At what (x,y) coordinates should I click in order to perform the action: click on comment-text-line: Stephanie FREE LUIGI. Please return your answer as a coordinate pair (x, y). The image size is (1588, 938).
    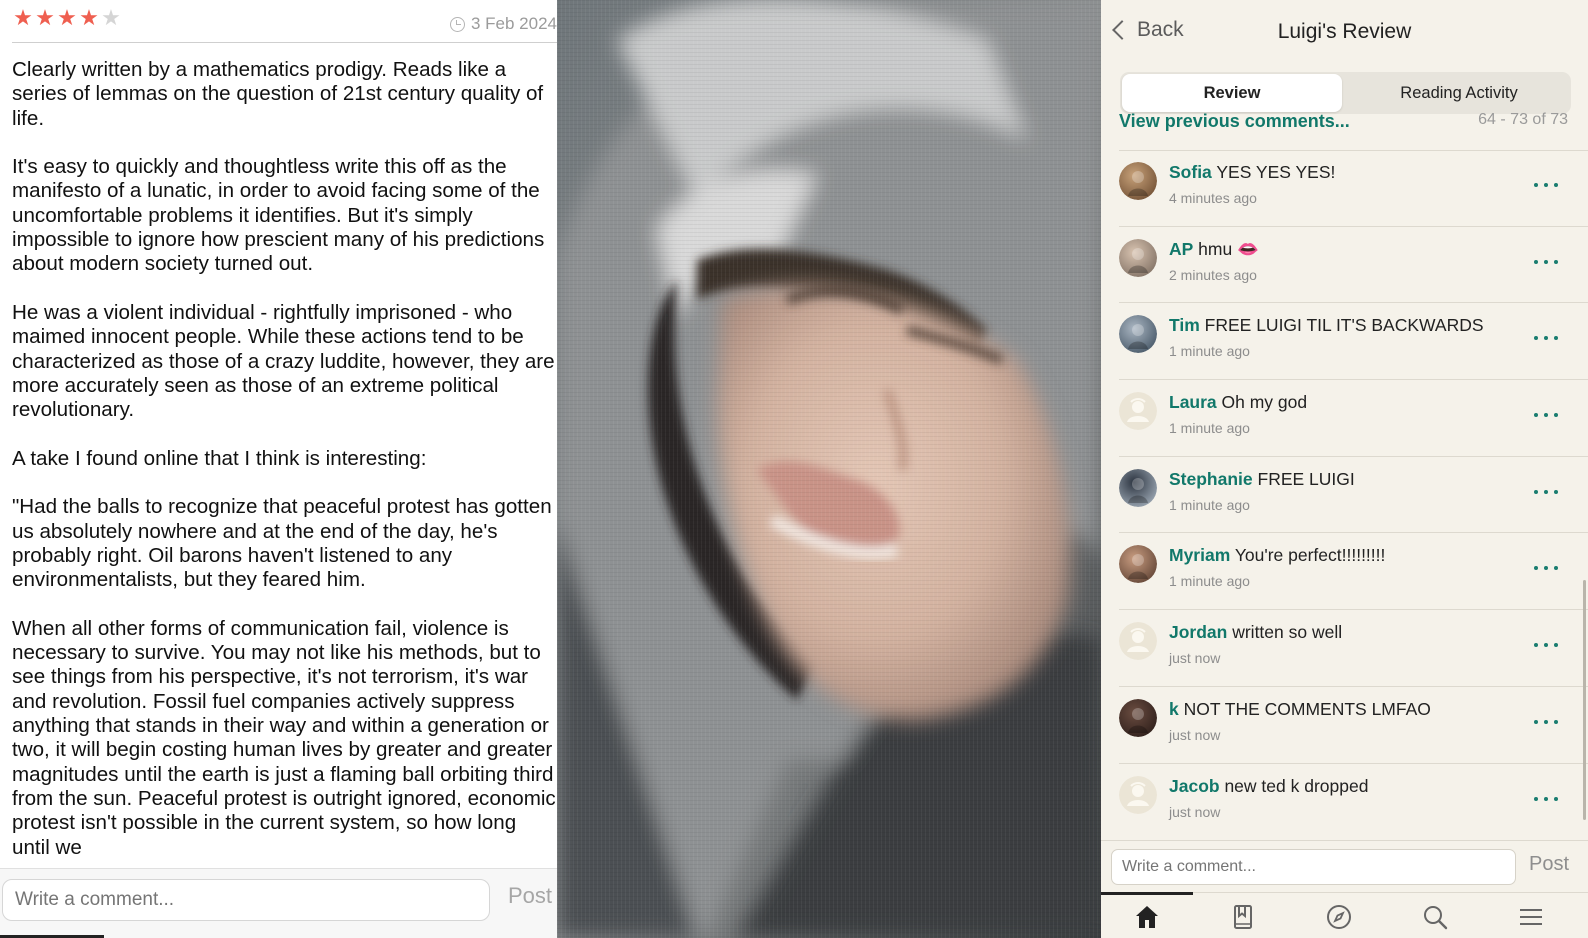
    Looking at the image, I should click on (1262, 479).